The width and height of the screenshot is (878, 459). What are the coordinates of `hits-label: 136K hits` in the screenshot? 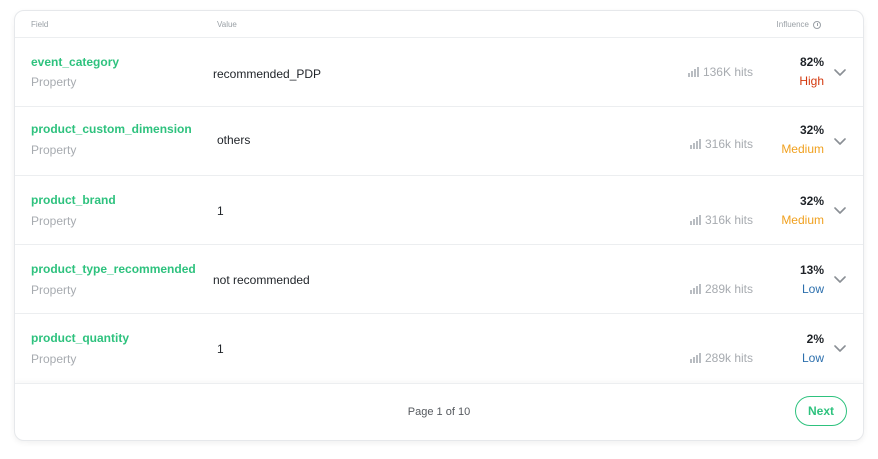 It's located at (727, 72).